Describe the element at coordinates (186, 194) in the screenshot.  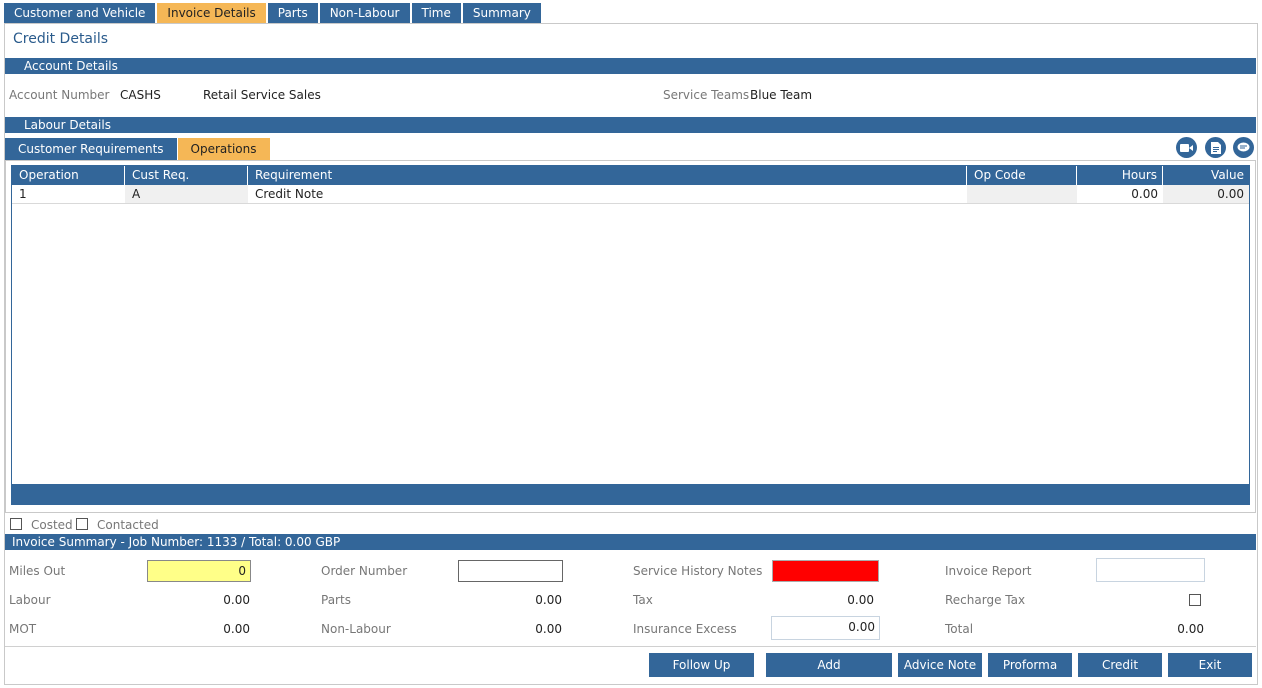
I see `cell-cust-req: A` at that location.